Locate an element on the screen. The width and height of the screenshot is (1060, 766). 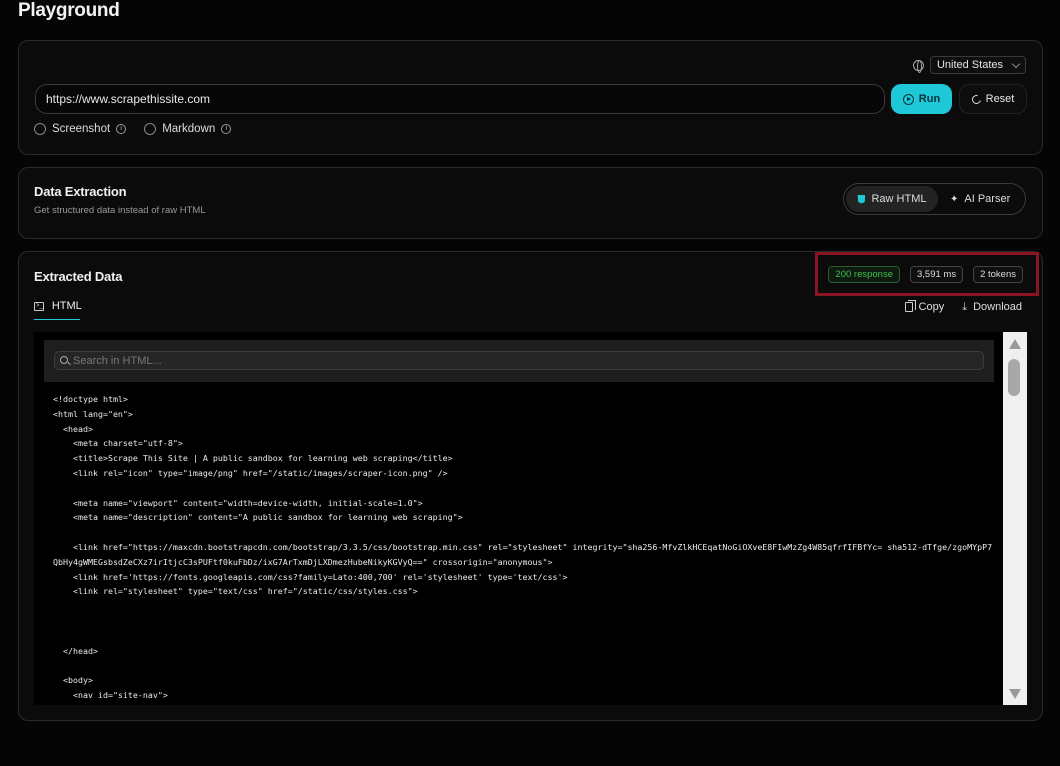
result-actions: Copy ⤓ Download is located at coordinates (963, 306).